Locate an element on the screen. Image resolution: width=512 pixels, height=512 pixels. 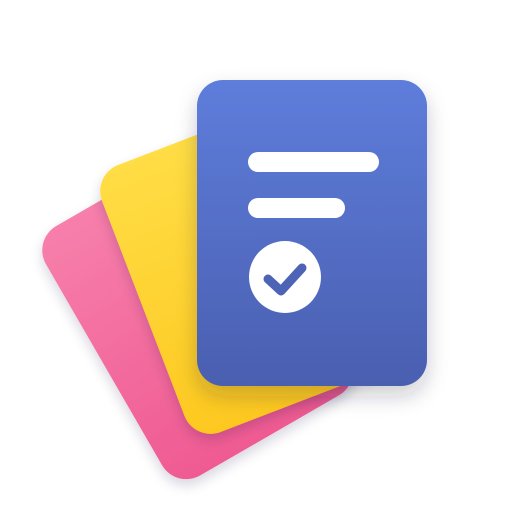
check-circle-icon is located at coordinates (285, 277).